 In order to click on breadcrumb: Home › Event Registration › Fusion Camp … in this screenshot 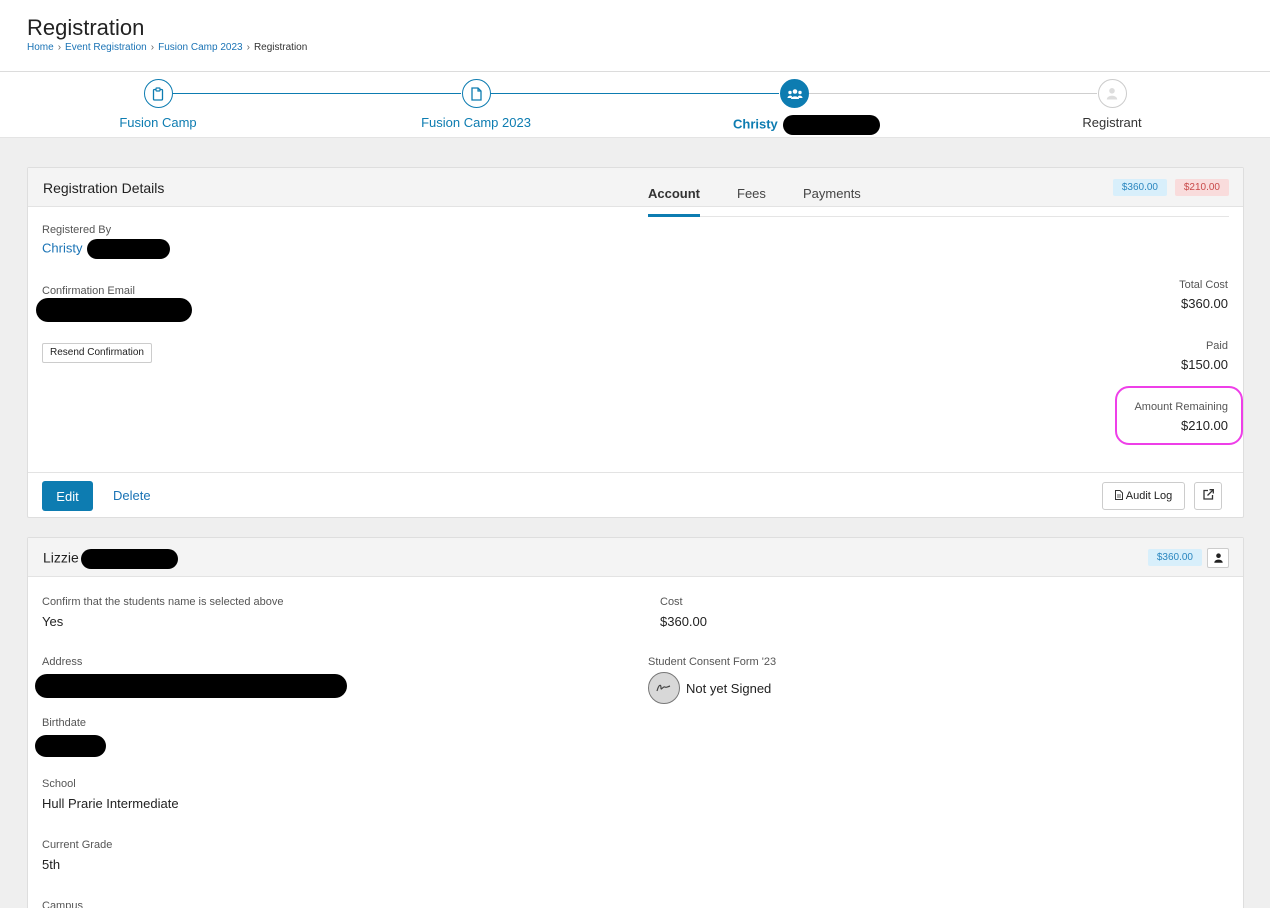, I will do `click(167, 47)`.